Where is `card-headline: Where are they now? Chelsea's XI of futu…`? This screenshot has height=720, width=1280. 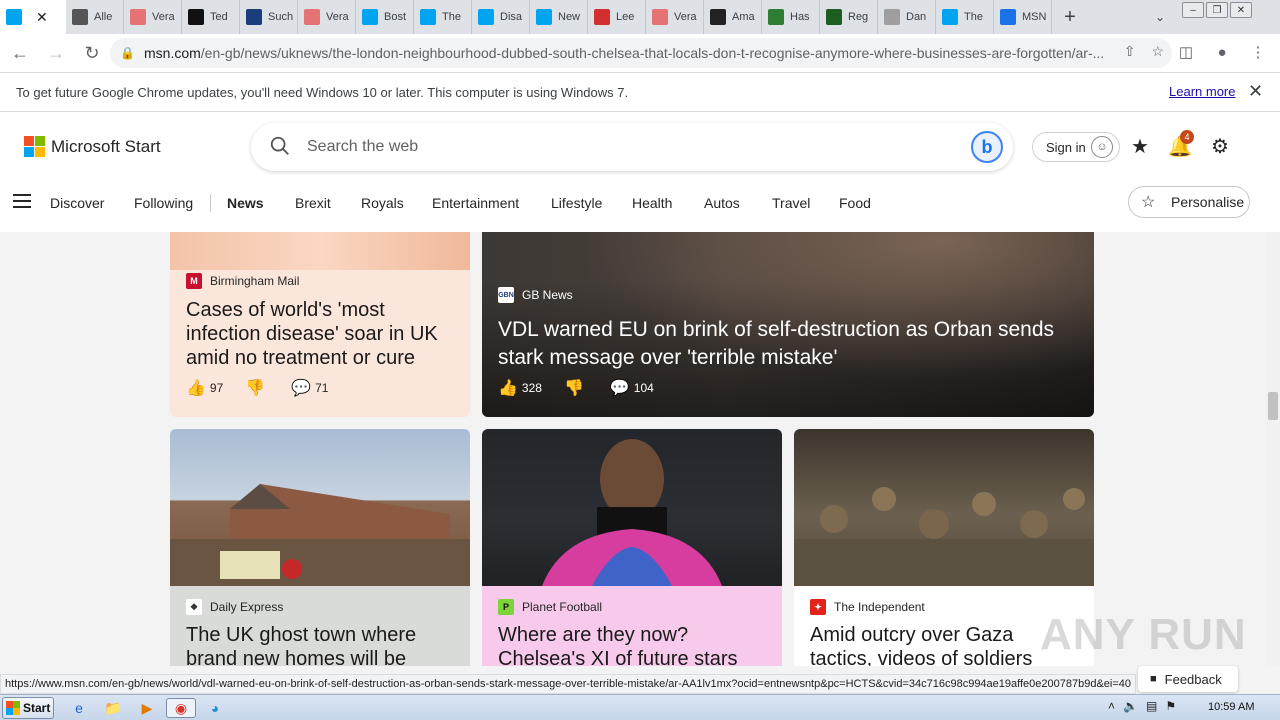
card-headline: Where are they now? Chelsea's XI of futu… is located at coordinates (633, 644).